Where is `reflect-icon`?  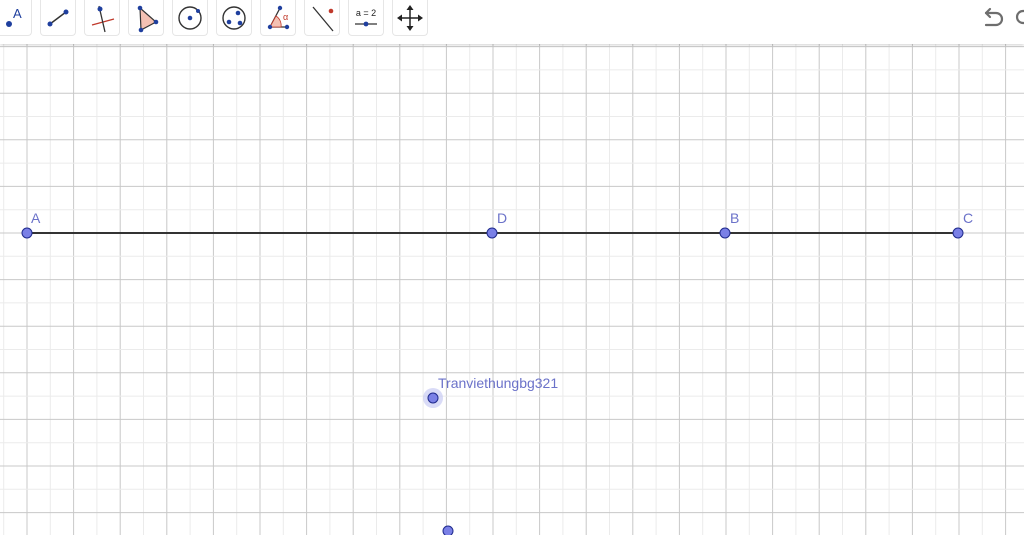 reflect-icon is located at coordinates (323, 18).